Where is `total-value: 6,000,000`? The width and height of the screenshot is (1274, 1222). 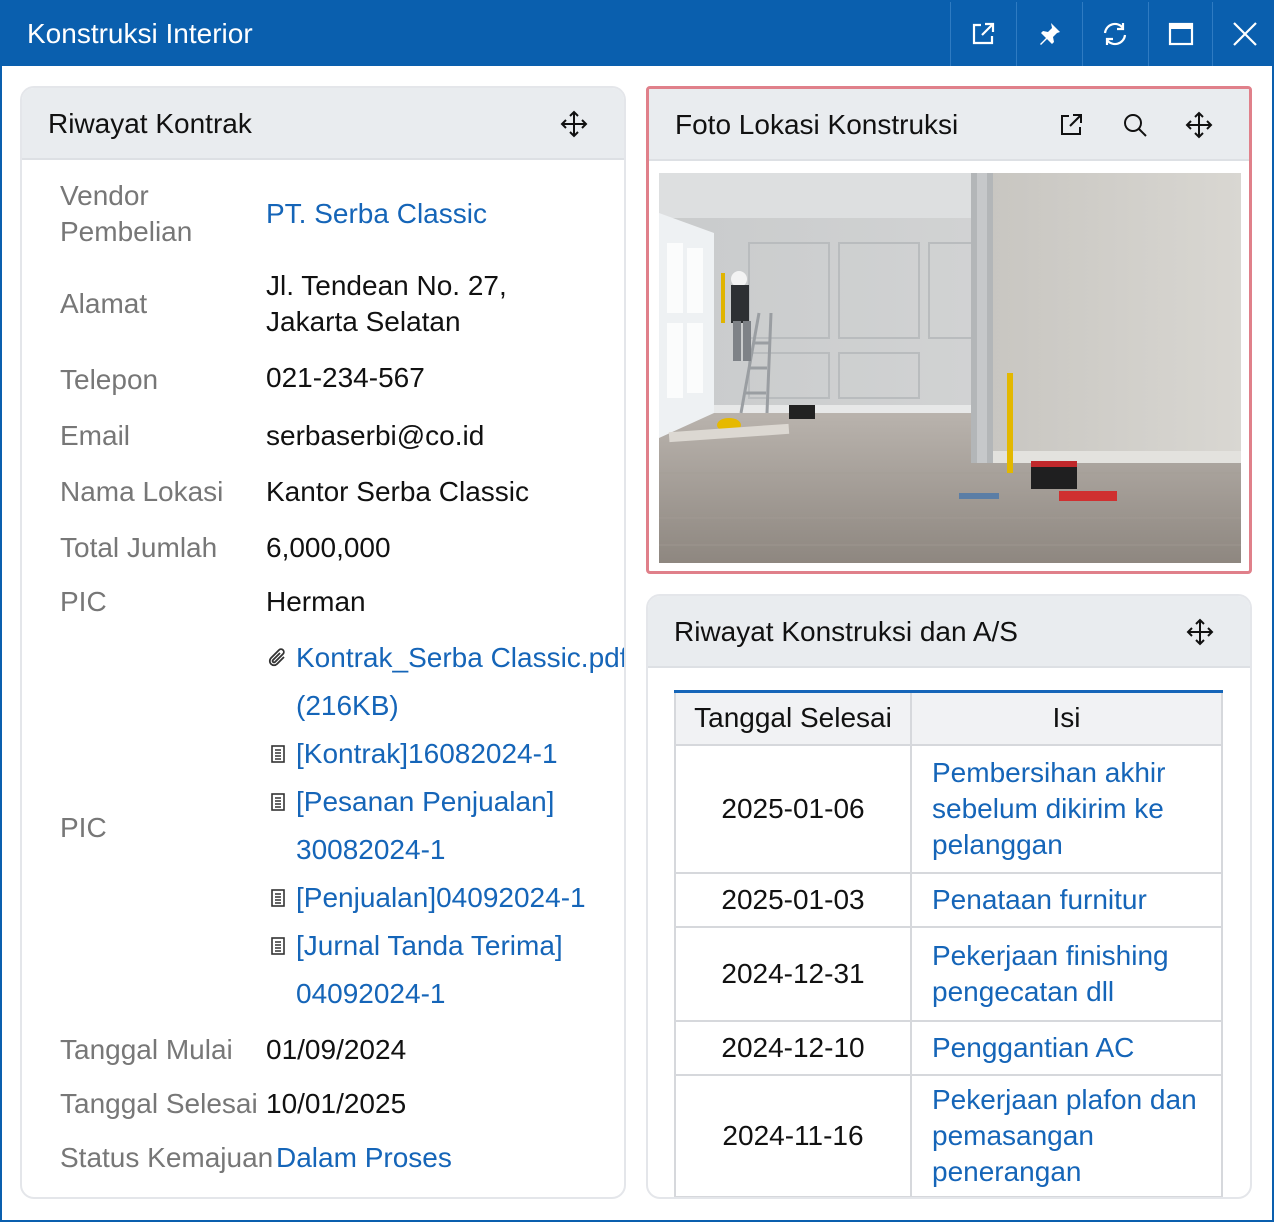 total-value: 6,000,000 is located at coordinates (328, 547).